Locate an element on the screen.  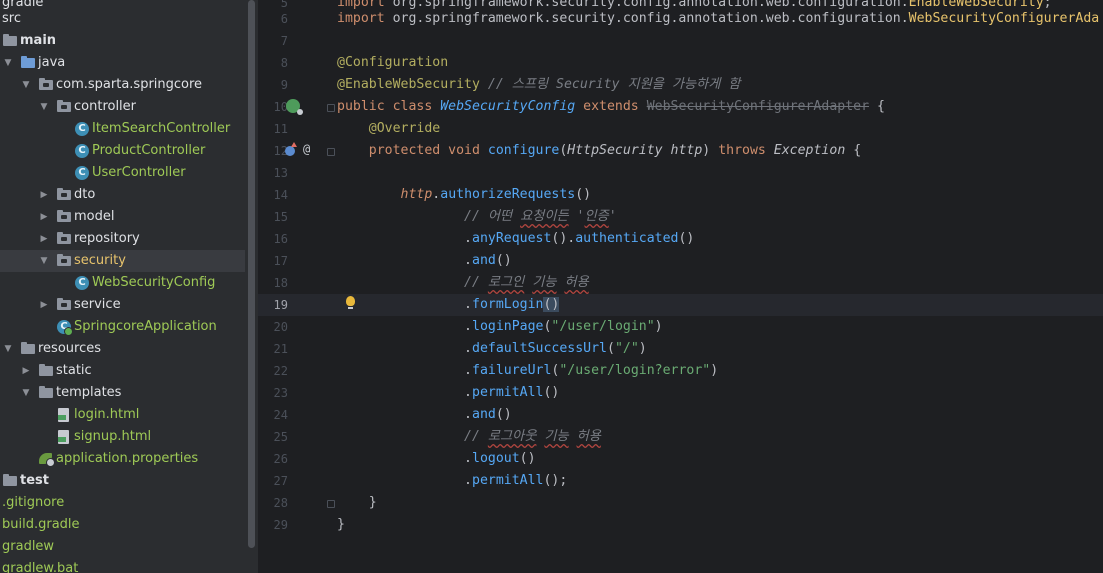
tree-item-src: src is located at coordinates (122, 19).